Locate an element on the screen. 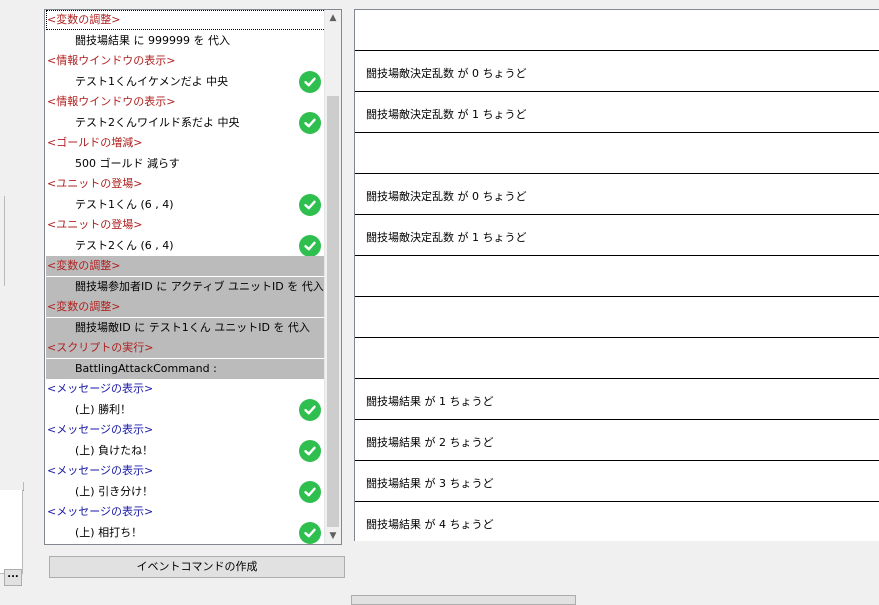  command-detail-label: 闘技場敵ID に テスト1くん ユニットID を 代入 is located at coordinates (192, 327).